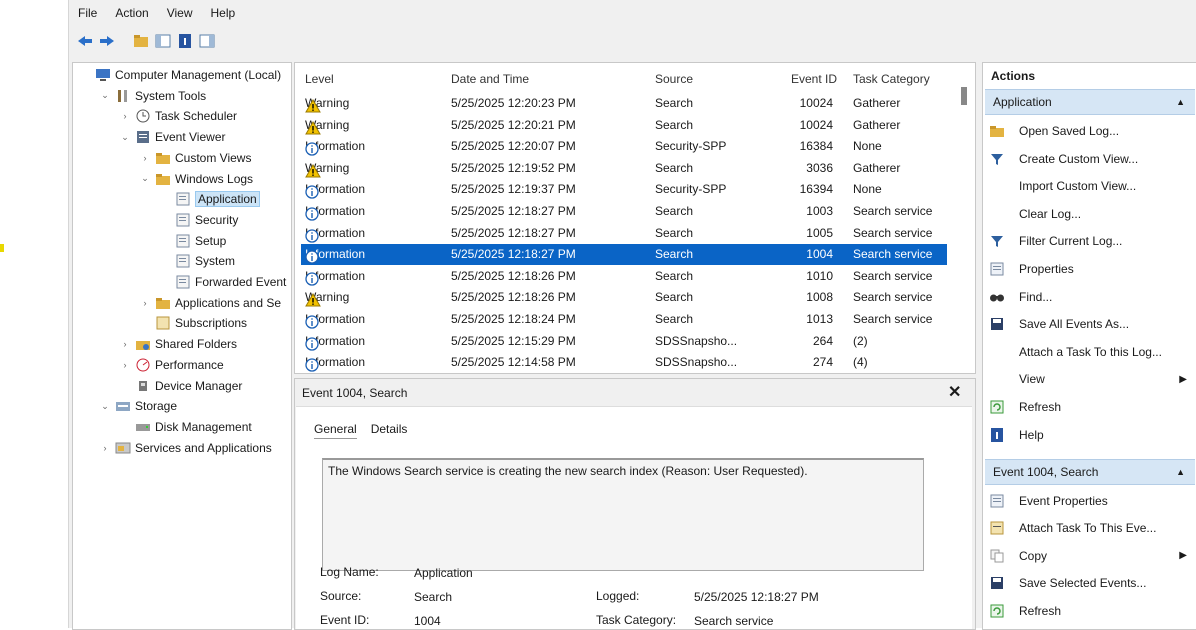  What do you see at coordinates (674, 79) in the screenshot?
I see `column-source: Source` at bounding box center [674, 79].